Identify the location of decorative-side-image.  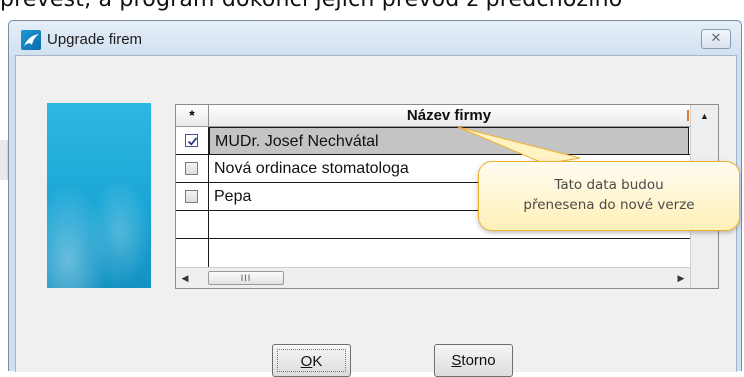
(99, 195).